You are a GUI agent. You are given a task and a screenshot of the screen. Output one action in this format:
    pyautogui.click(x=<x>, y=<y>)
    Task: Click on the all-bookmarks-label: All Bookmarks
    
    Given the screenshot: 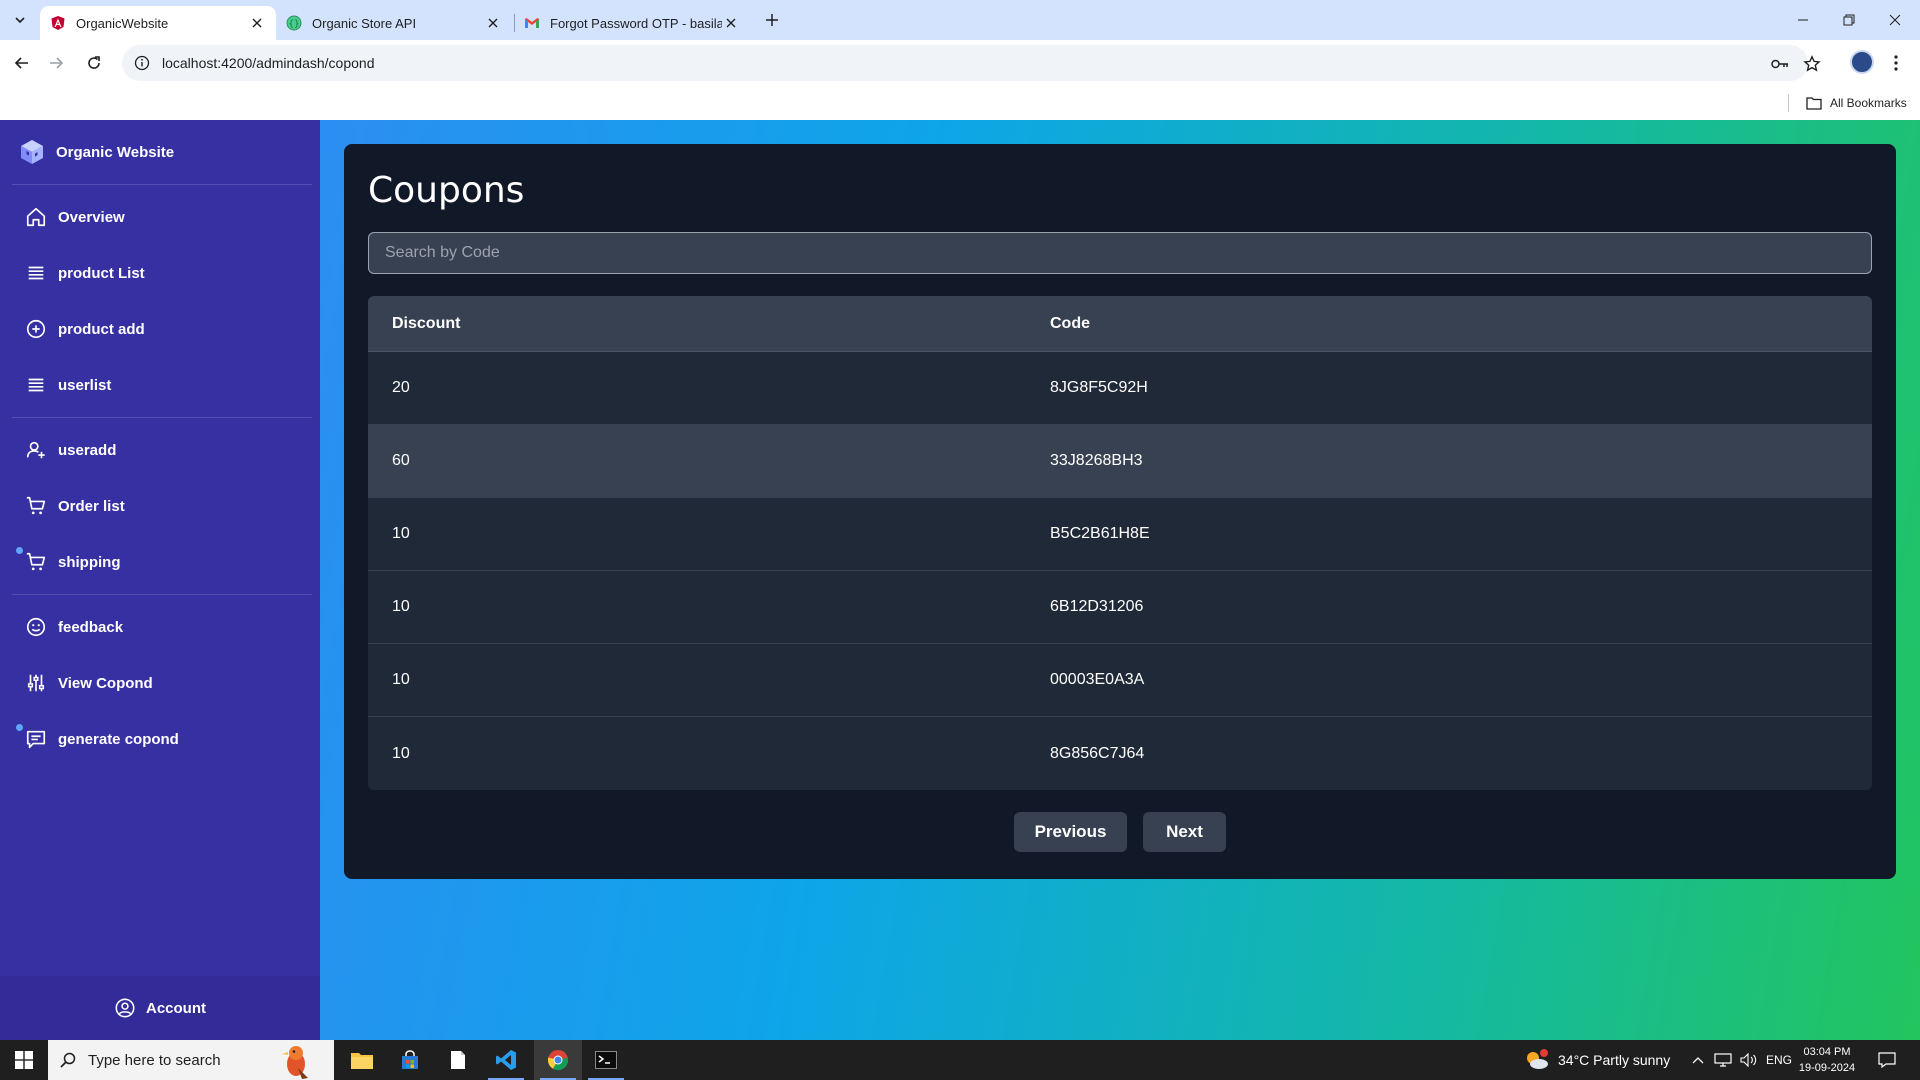 What is the action you would take?
    pyautogui.click(x=1868, y=103)
    